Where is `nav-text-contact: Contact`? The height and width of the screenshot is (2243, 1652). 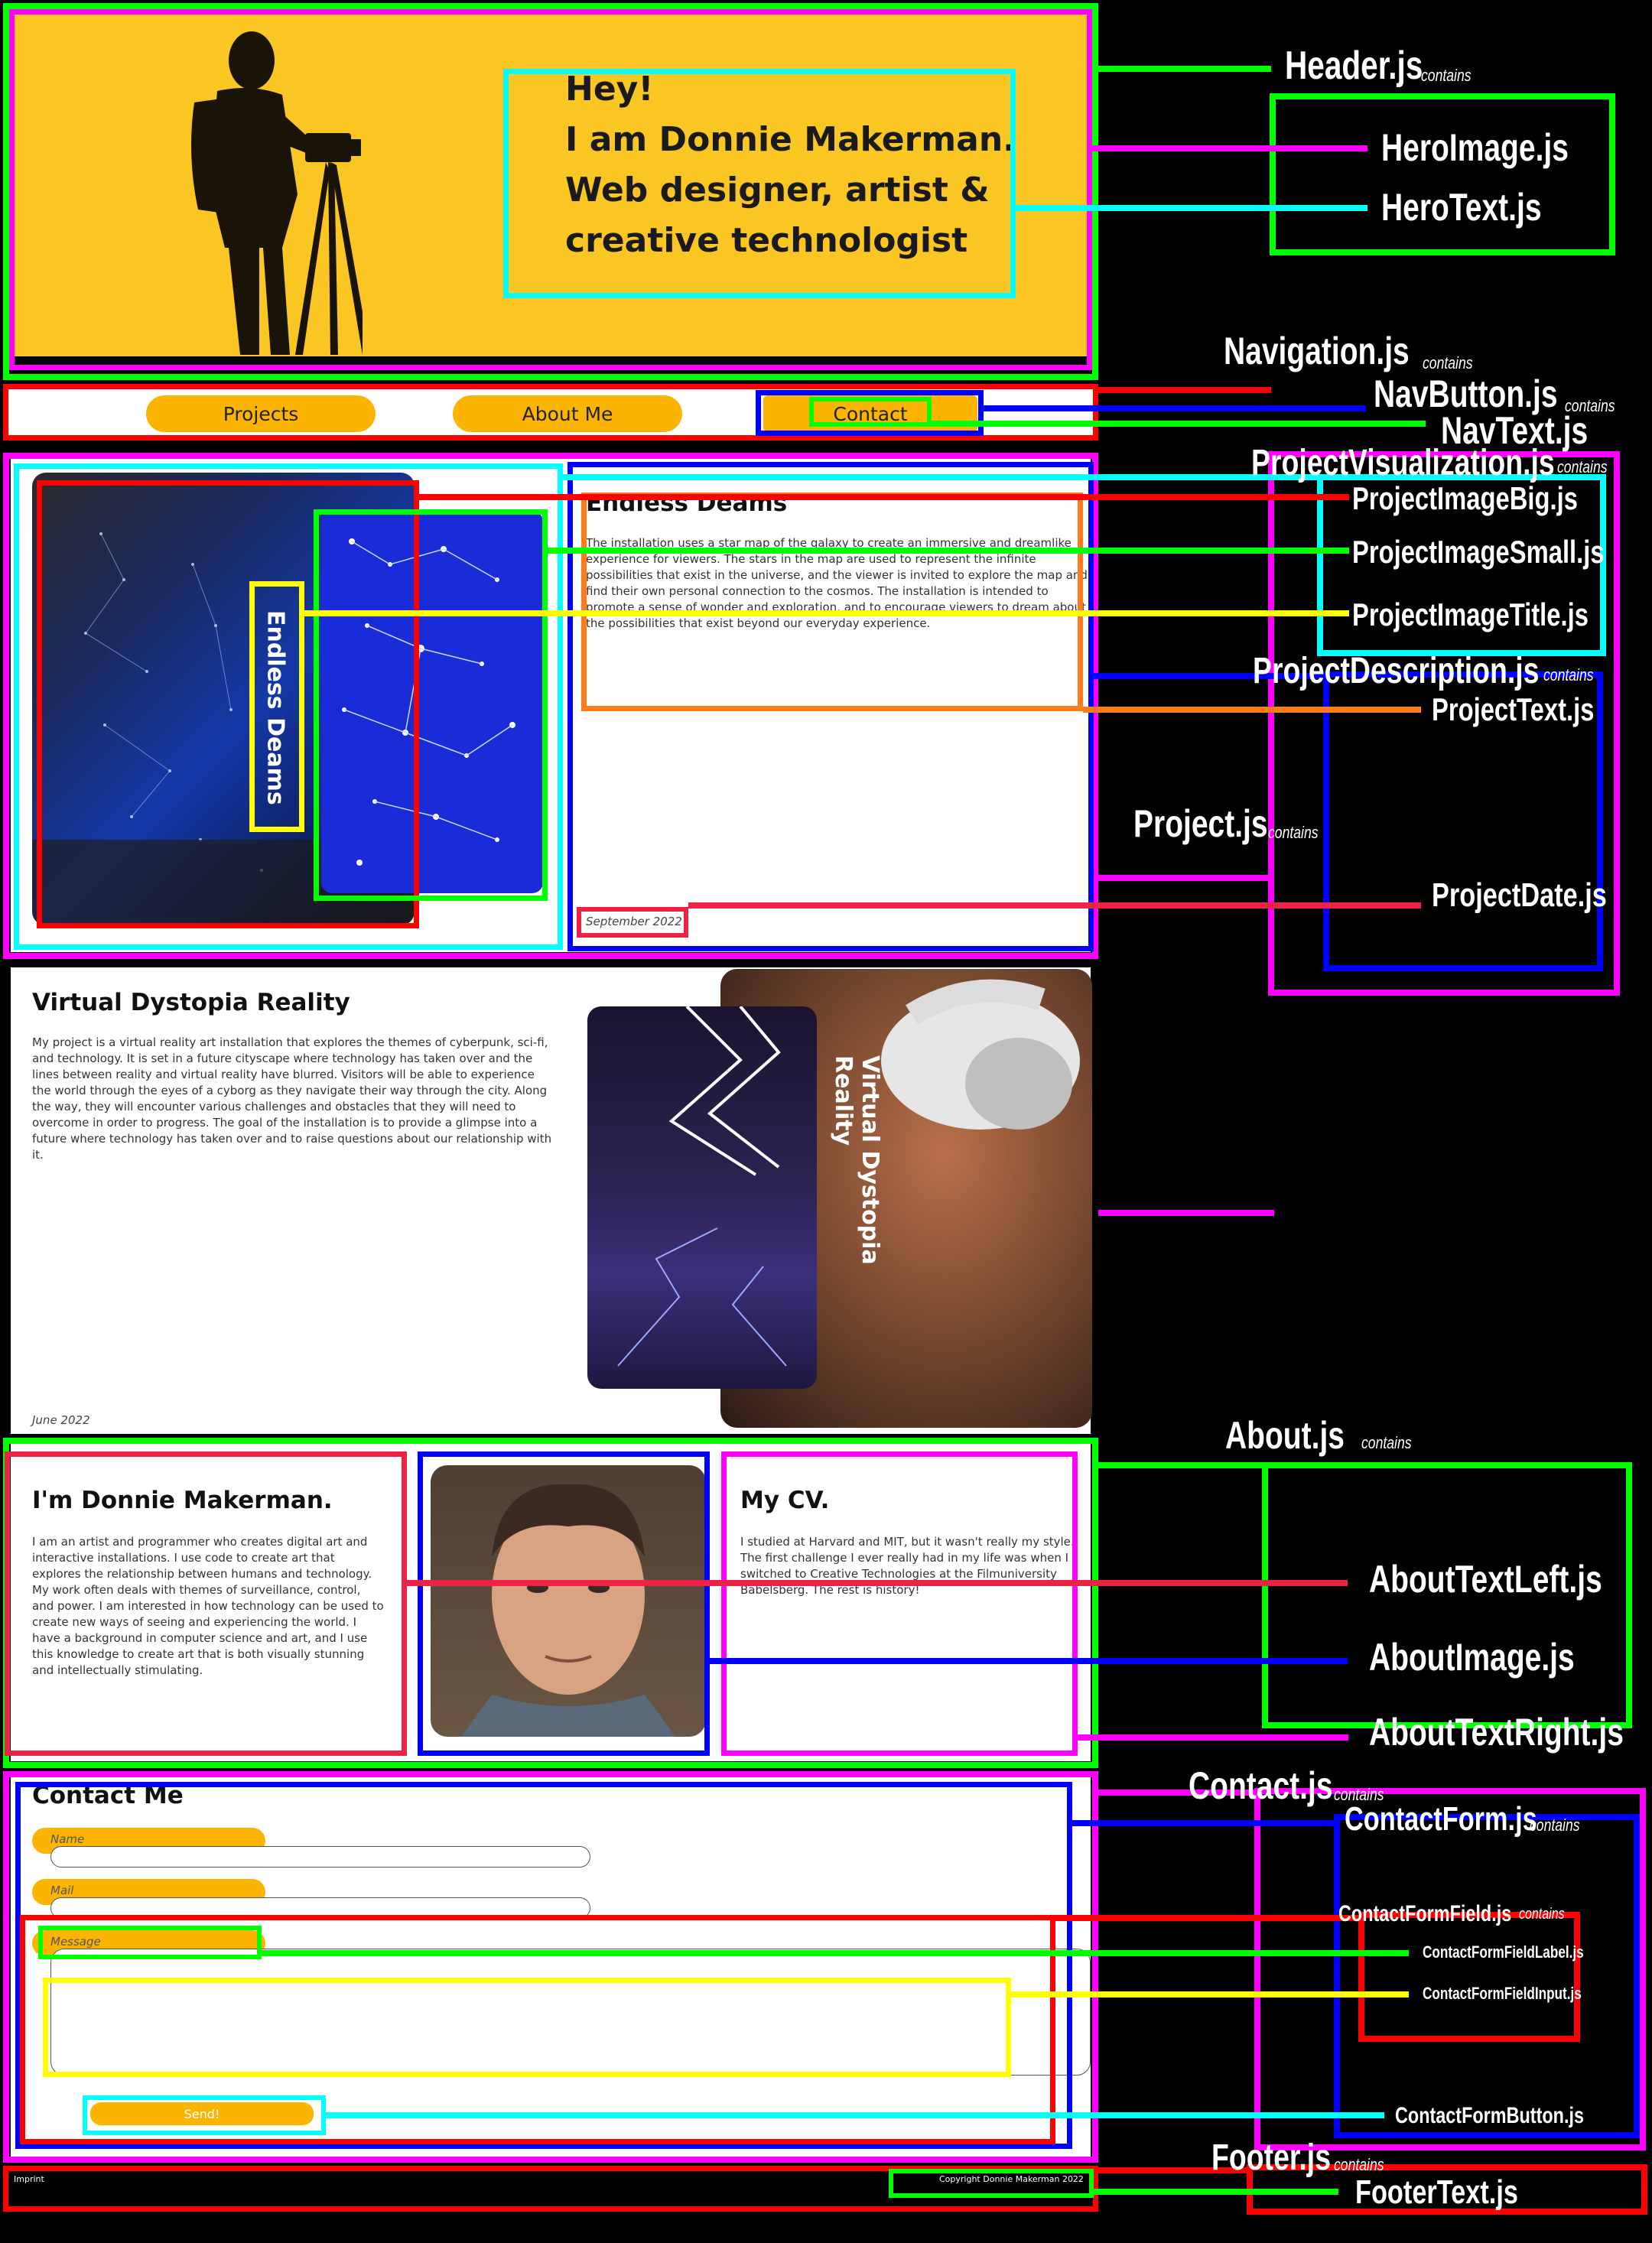 nav-text-contact: Contact is located at coordinates (871, 413).